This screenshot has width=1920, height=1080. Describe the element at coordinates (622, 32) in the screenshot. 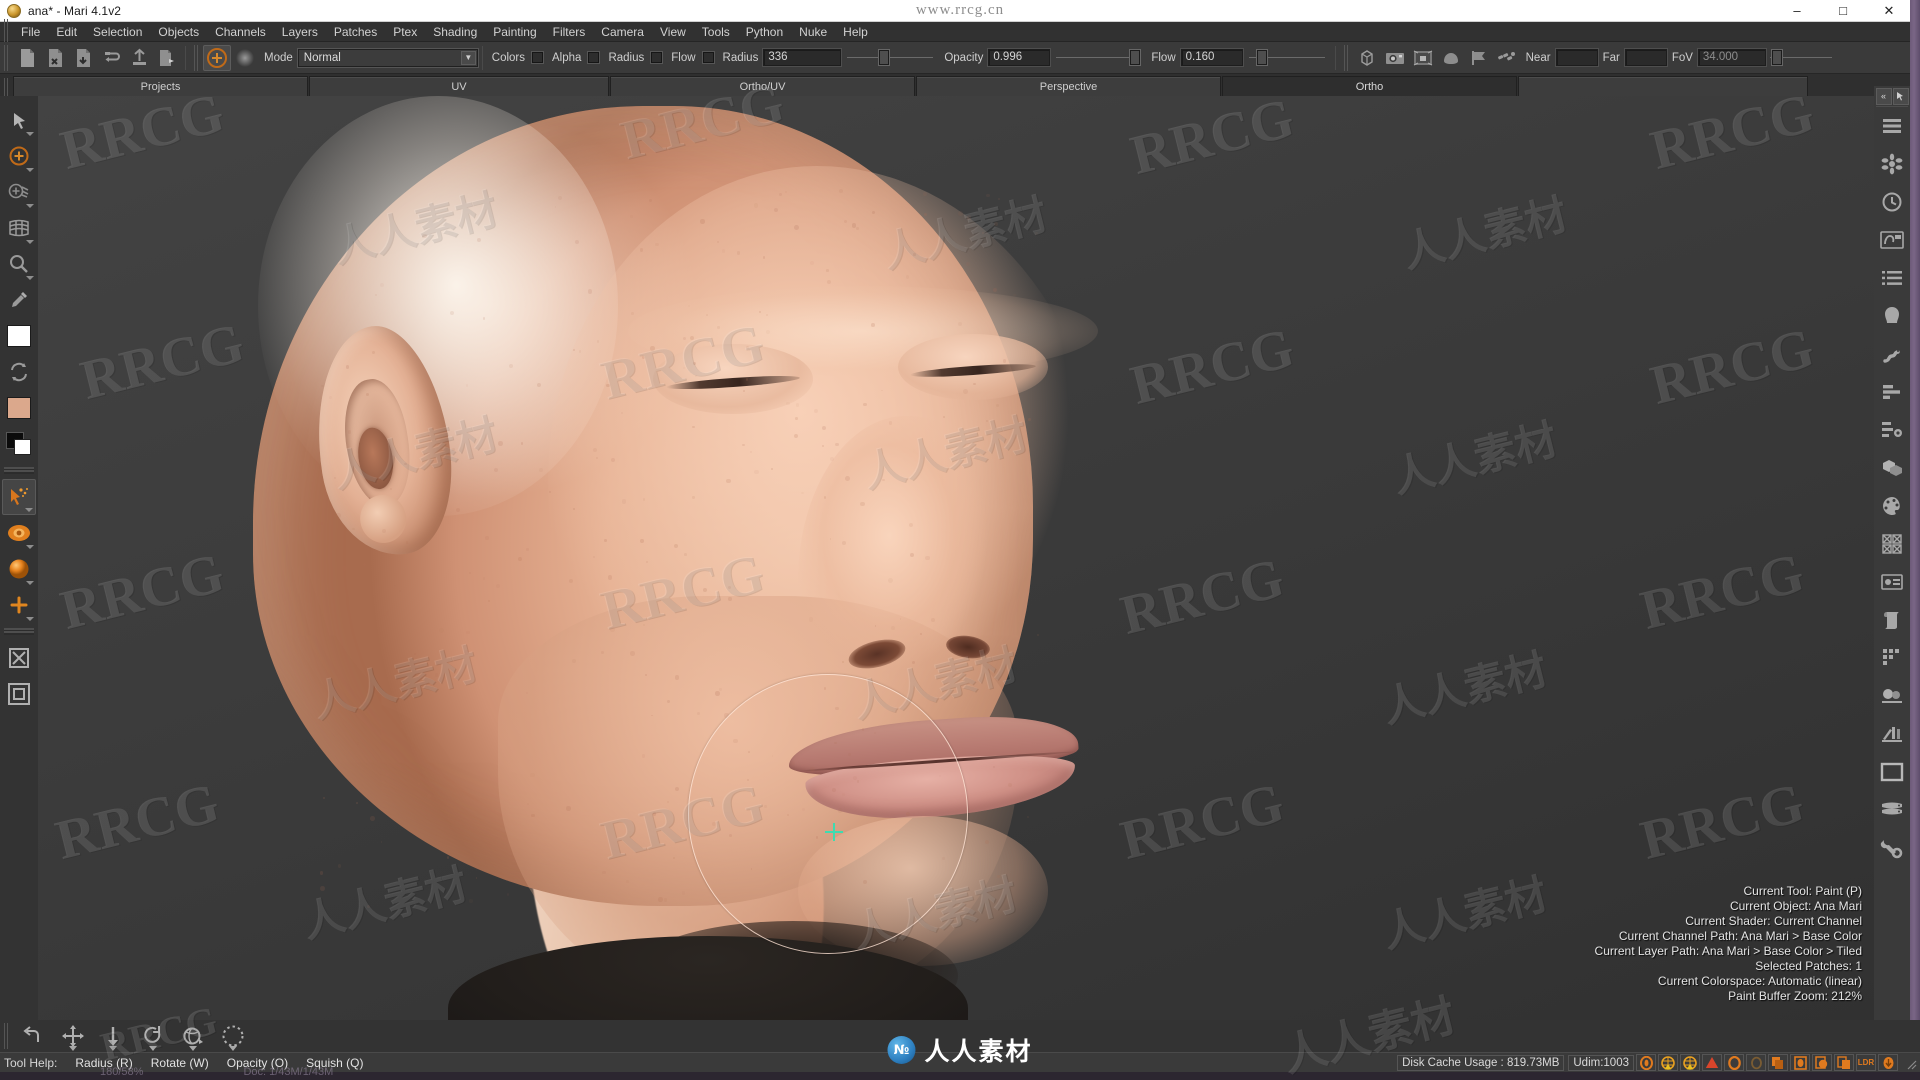

I see `menu-camera: Camera` at that location.